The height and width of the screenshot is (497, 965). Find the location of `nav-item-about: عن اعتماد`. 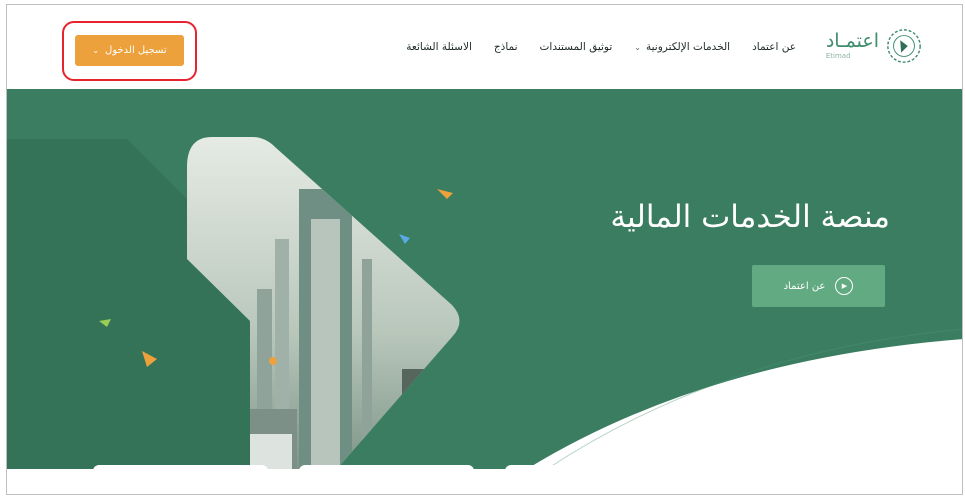

nav-item-about: عن اعتماد is located at coordinates (774, 47).